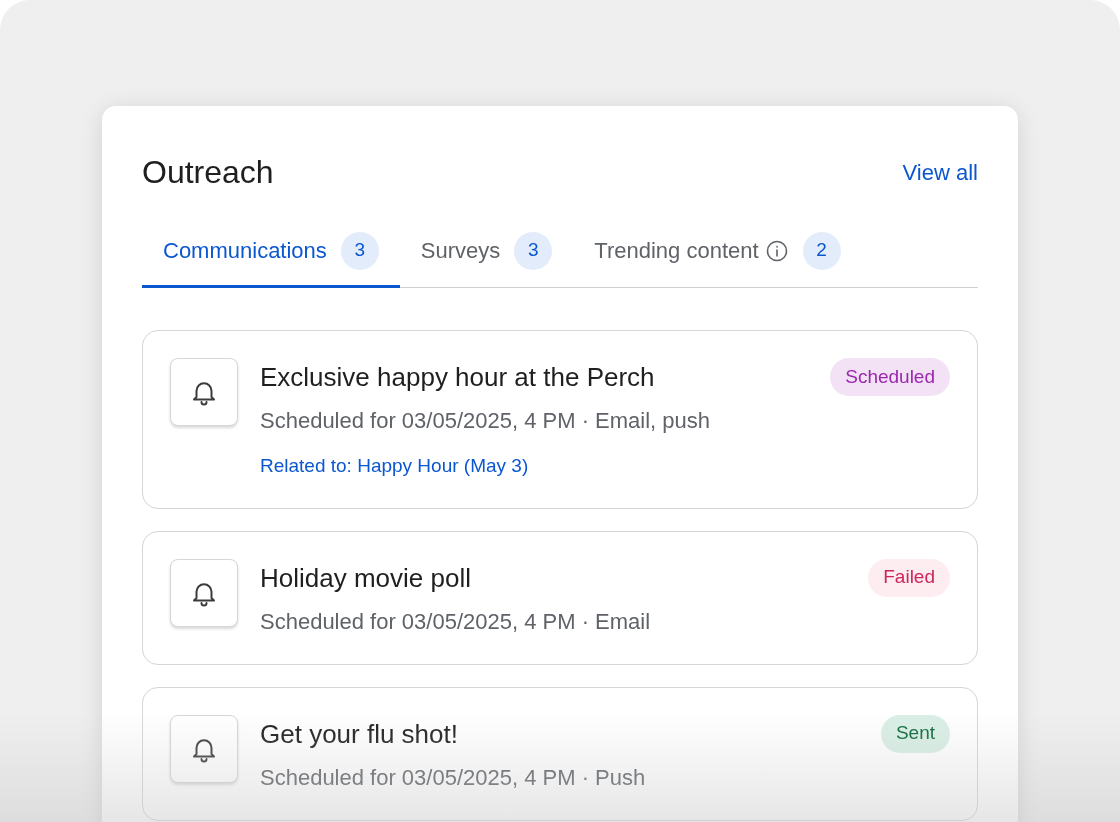 The image size is (1120, 822). I want to click on view-all-link: View all, so click(940, 172).